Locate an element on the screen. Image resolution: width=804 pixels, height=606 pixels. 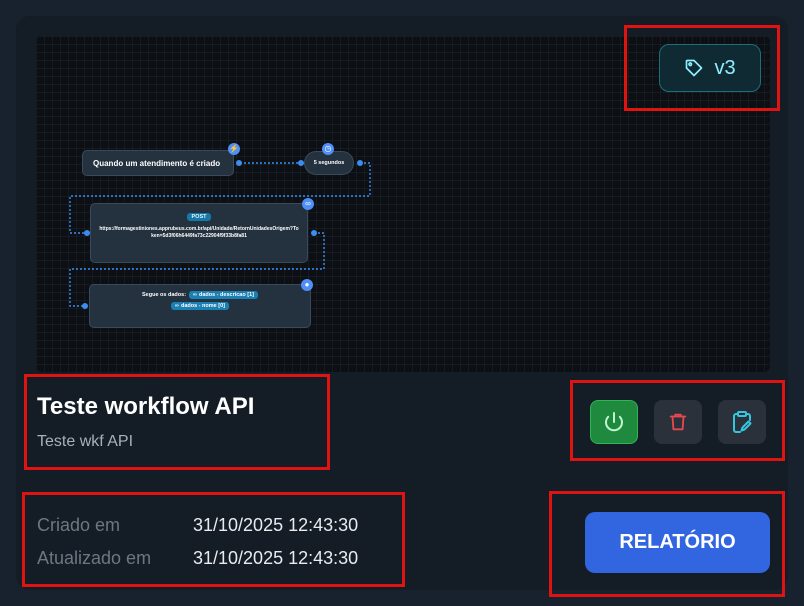
message-icon: ● is located at coordinates (307, 285).